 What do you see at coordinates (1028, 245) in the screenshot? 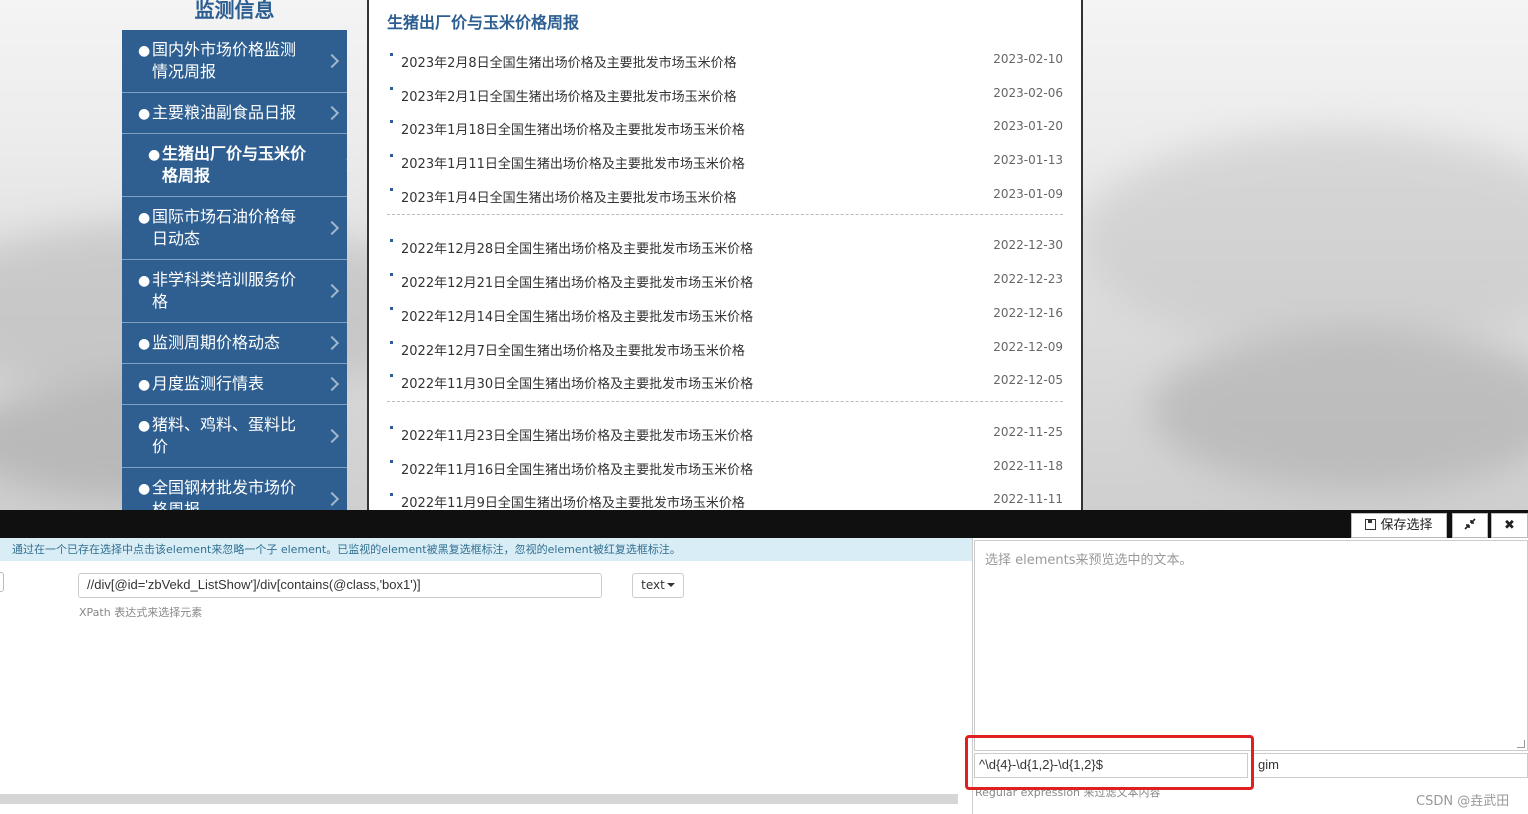
I see `news-date: 2022-12-30` at bounding box center [1028, 245].